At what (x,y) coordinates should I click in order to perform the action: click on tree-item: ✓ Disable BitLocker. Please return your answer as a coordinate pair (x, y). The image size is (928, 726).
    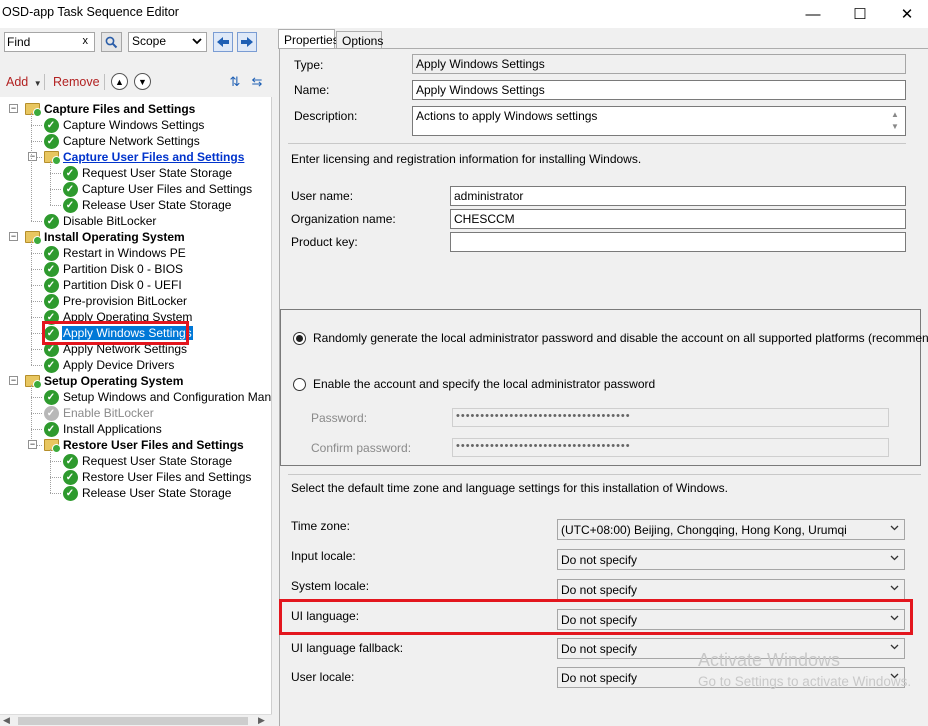
    Looking at the image, I should click on (100, 221).